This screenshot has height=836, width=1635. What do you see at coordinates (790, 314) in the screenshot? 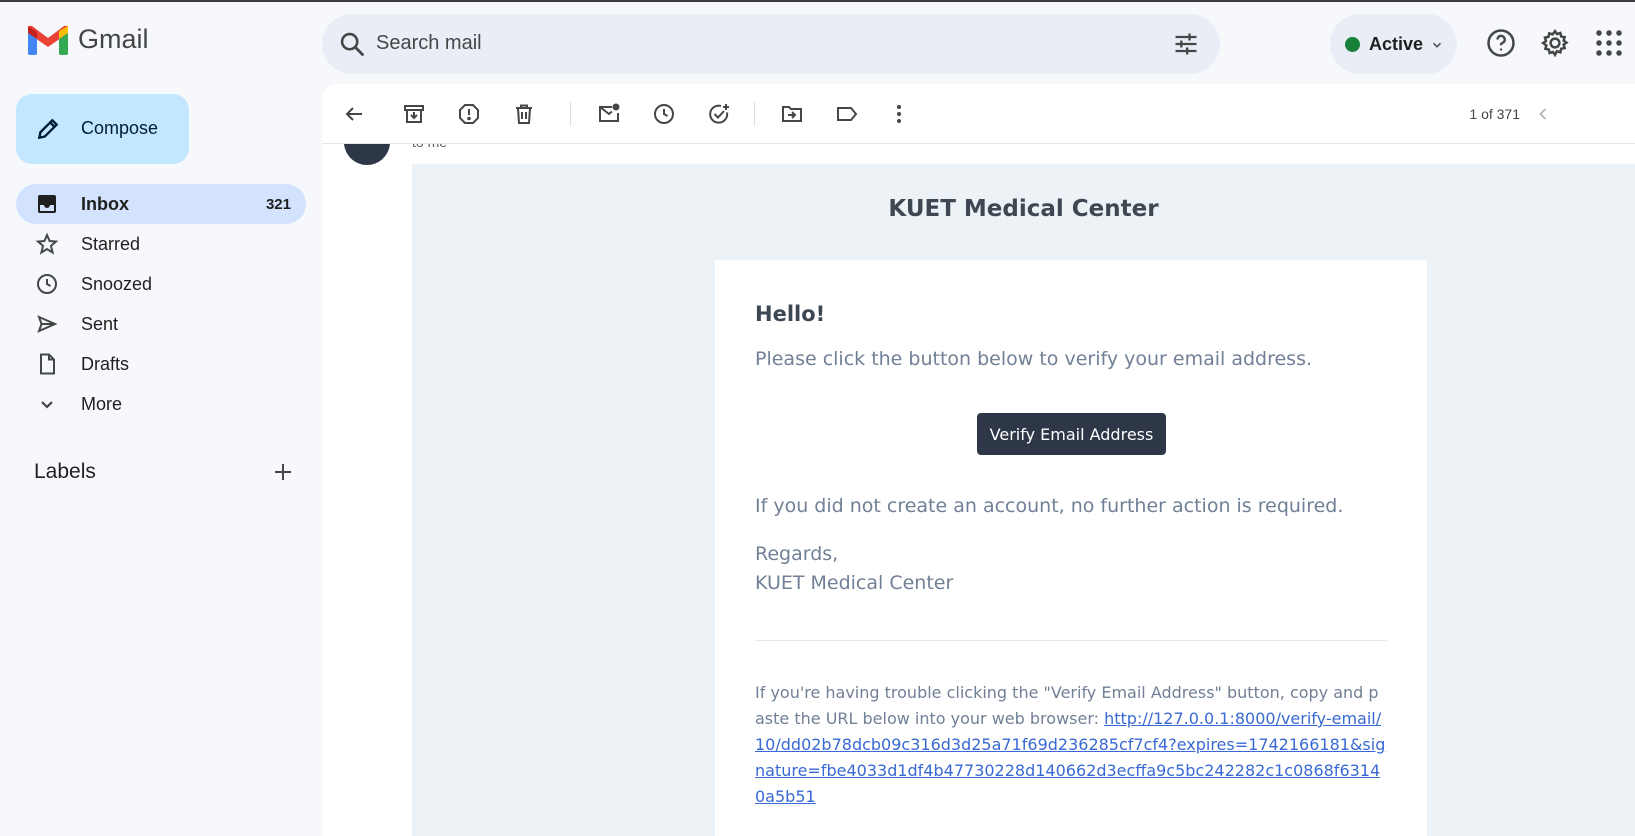
I see `email-greeting: Hello!` at bounding box center [790, 314].